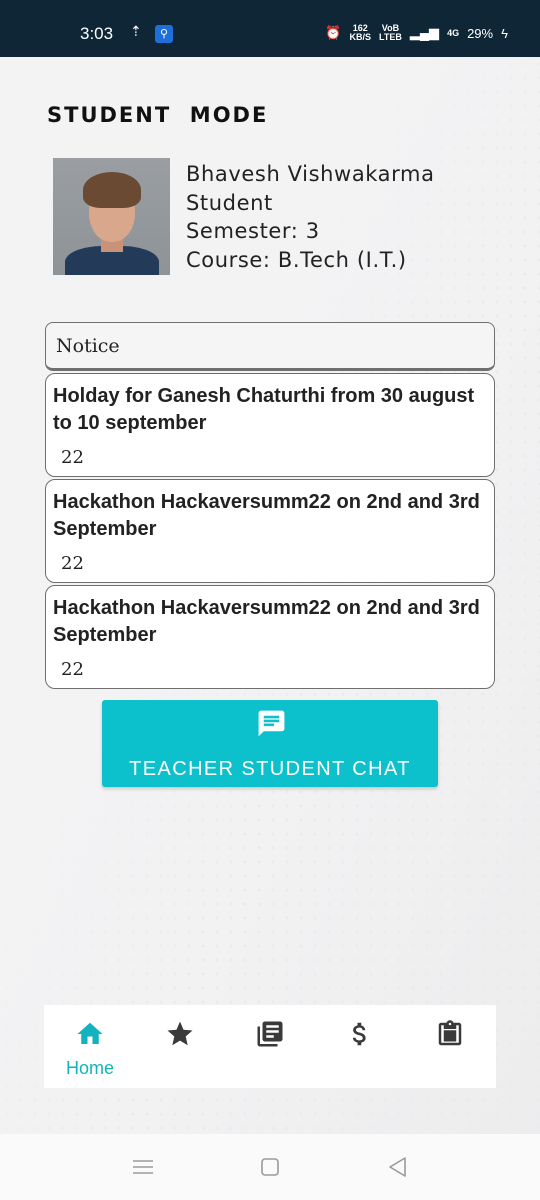 The image size is (540, 1200). I want to click on library-books-icon, so click(270, 1034).